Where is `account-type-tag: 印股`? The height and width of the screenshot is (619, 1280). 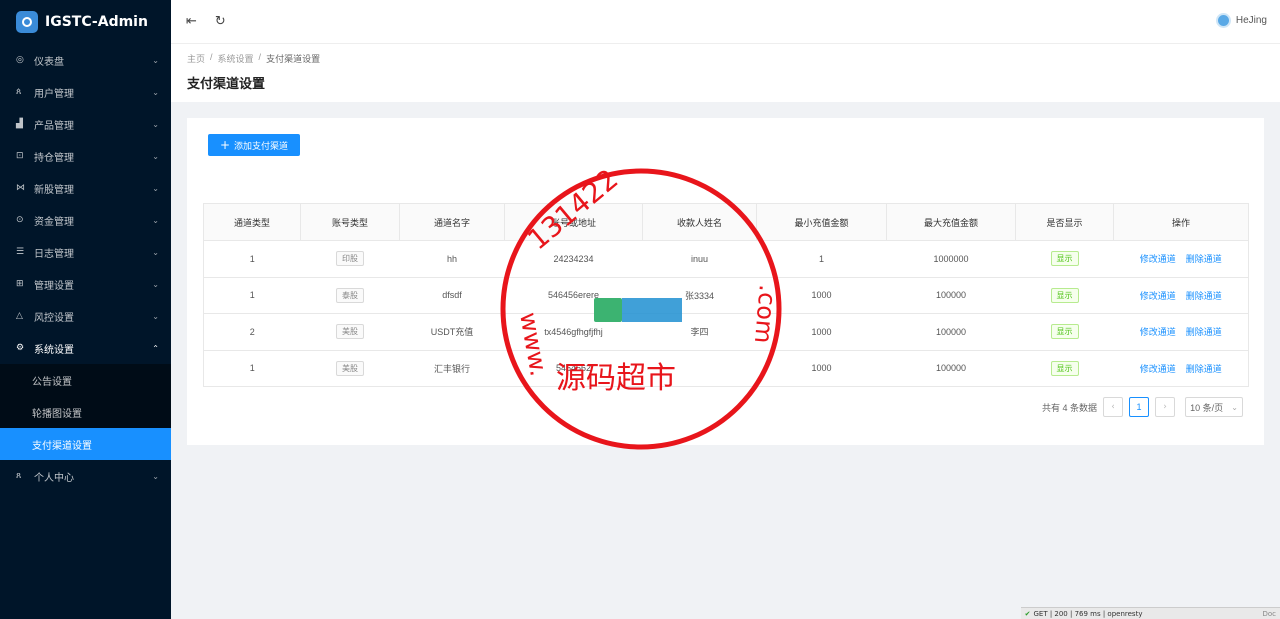 account-type-tag: 印股 is located at coordinates (350, 259).